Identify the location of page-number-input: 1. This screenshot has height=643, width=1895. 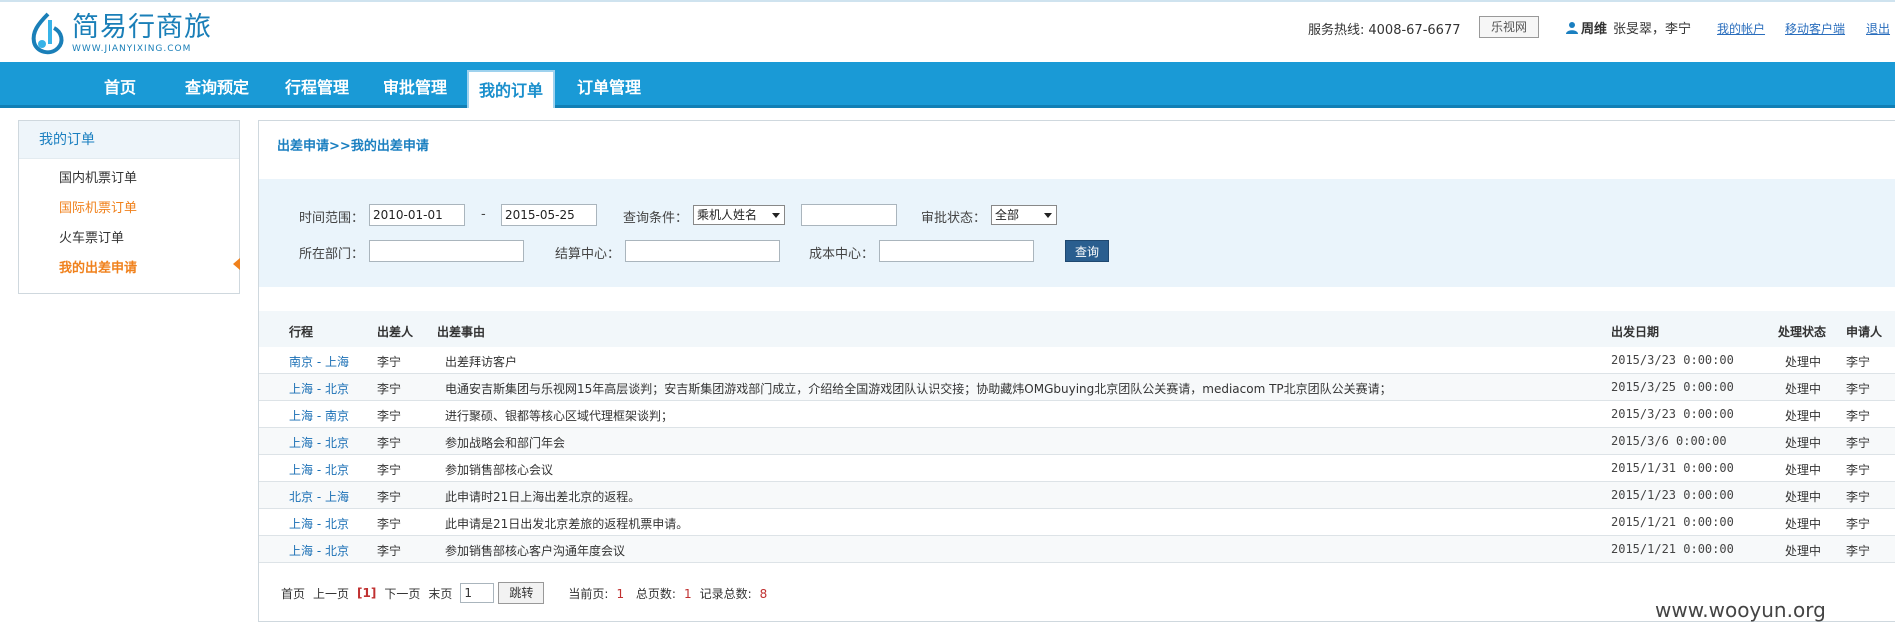
(477, 593).